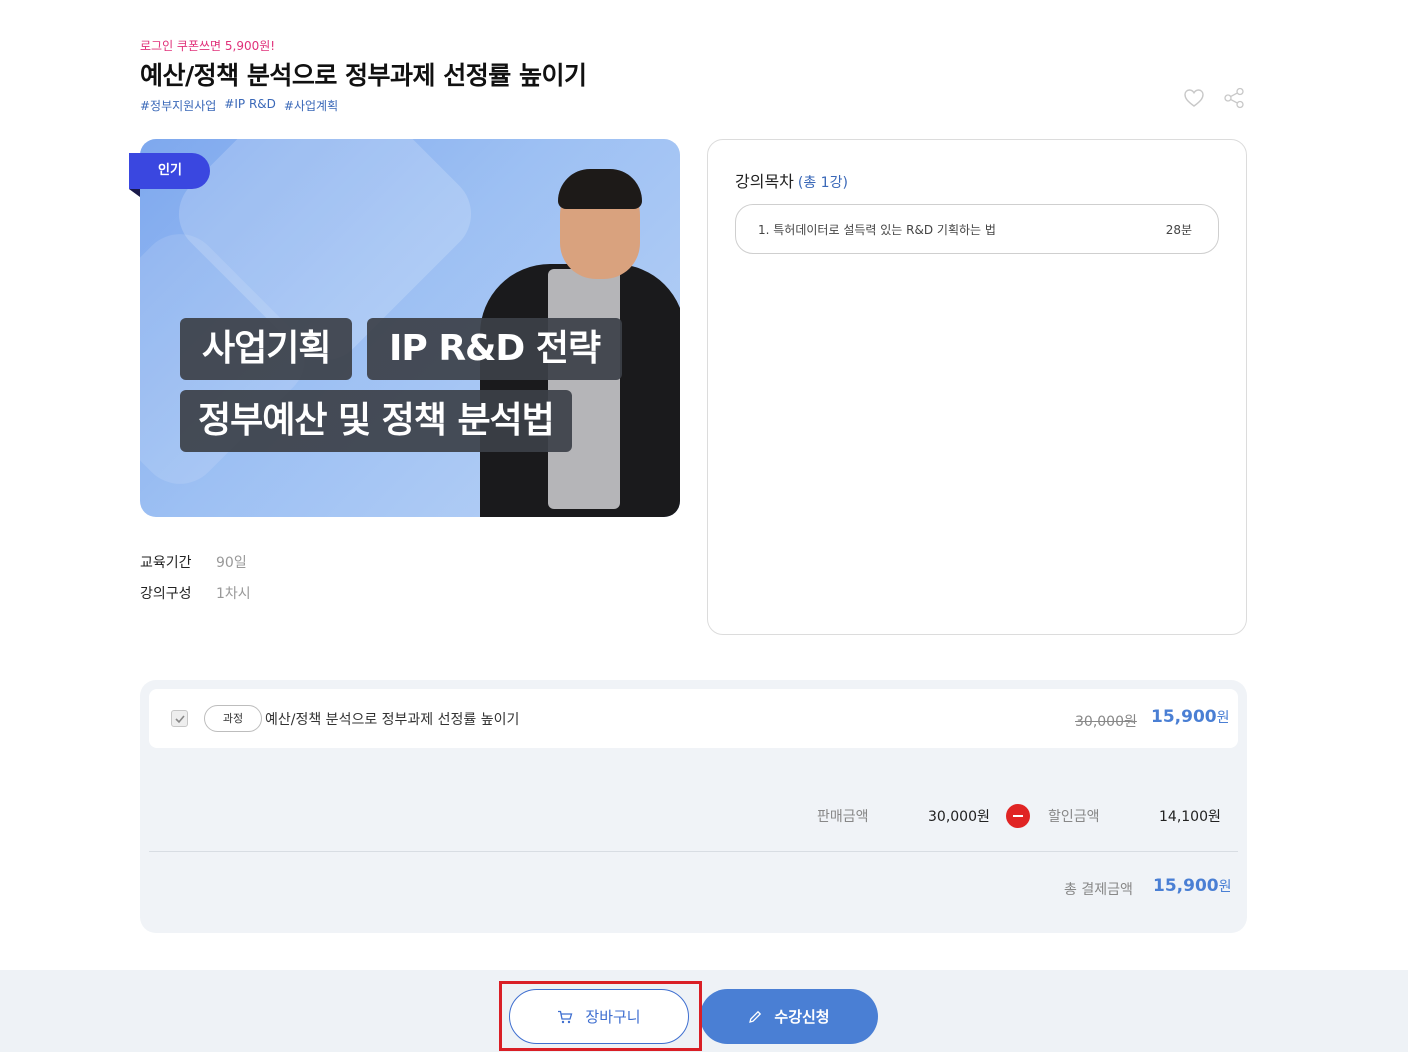  Describe the element at coordinates (1018, 816) in the screenshot. I see `minus-icon` at that location.